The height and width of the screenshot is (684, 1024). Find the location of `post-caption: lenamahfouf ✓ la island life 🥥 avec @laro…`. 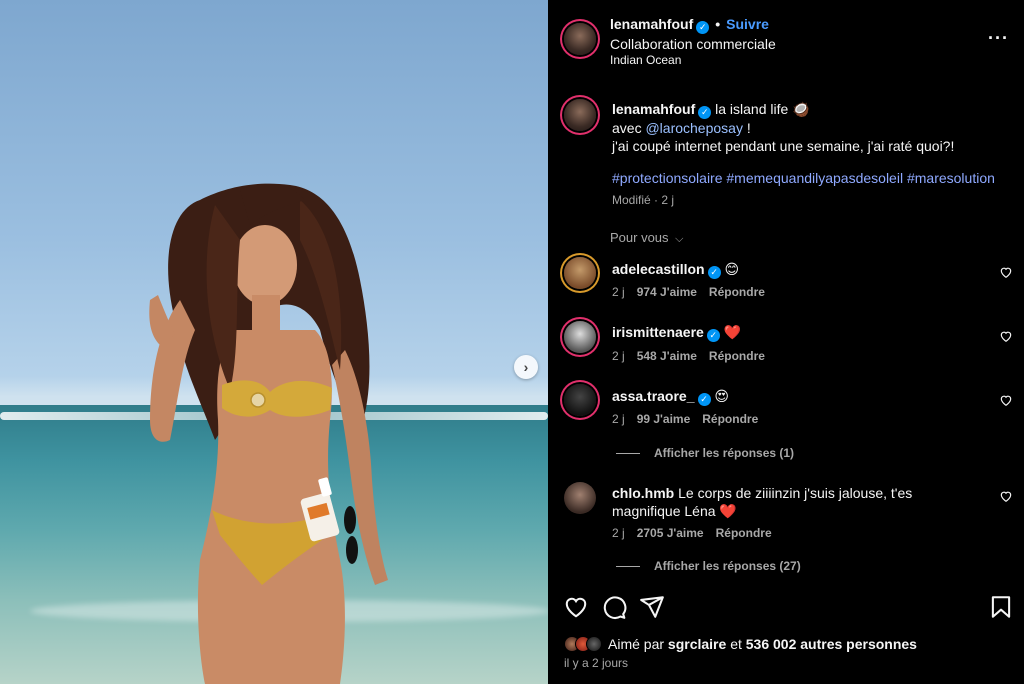

post-caption: lenamahfouf ✓ la island life 🥥 avec @laro… is located at coordinates (812, 127).